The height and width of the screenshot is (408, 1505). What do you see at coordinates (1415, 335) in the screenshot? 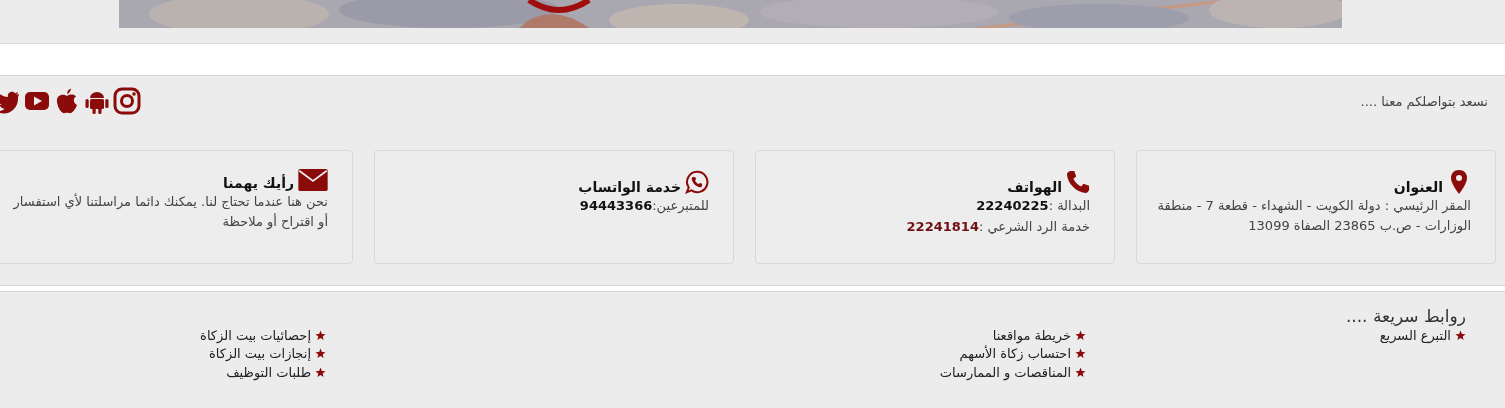
I see `quick-link: التبرع السريع` at bounding box center [1415, 335].